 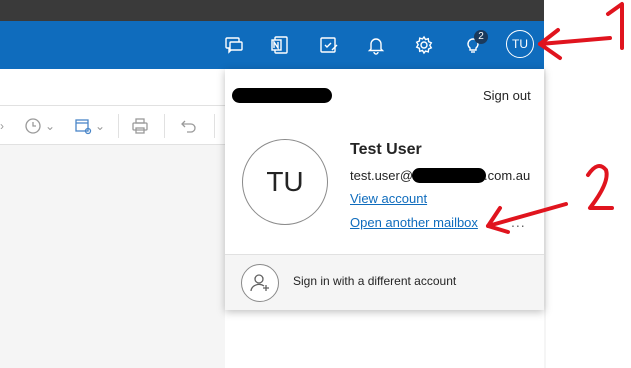 What do you see at coordinates (140, 126) in the screenshot?
I see `print-icon` at bounding box center [140, 126].